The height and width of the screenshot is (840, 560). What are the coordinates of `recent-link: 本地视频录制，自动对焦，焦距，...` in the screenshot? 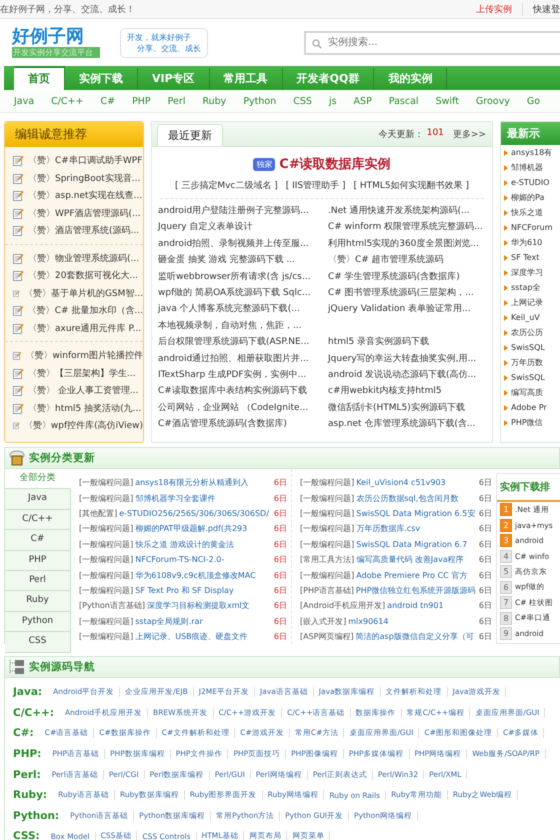 It's located at (241, 326).